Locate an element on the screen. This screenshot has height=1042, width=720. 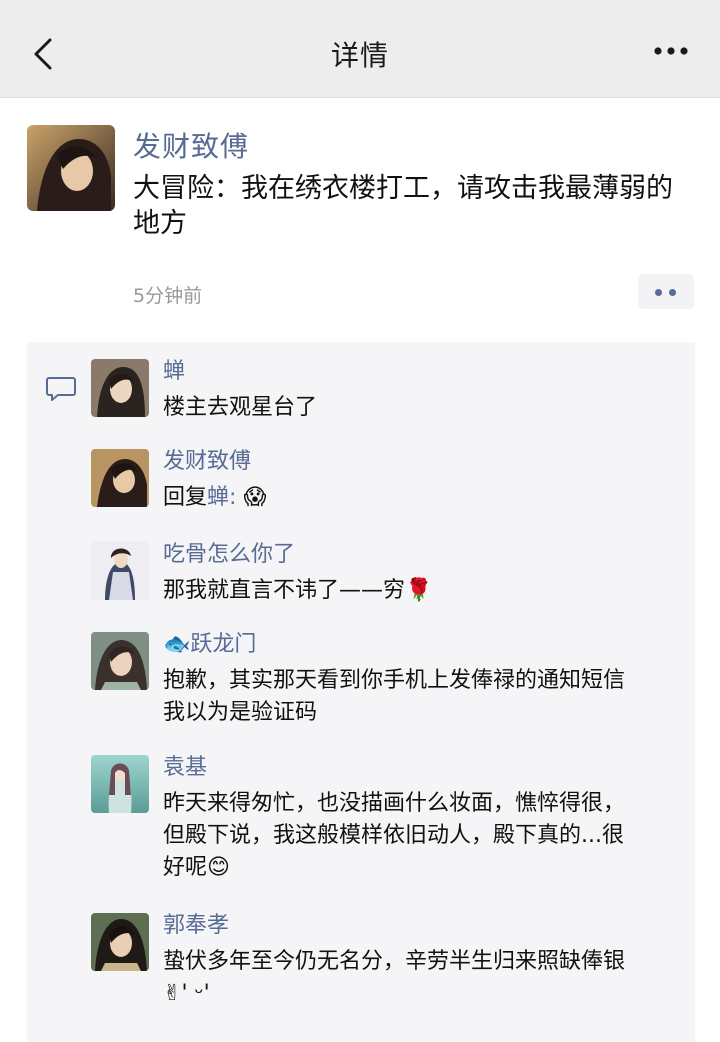
comment-text: 那我就直言不讳了——穷🌹 is located at coordinates (398, 591).